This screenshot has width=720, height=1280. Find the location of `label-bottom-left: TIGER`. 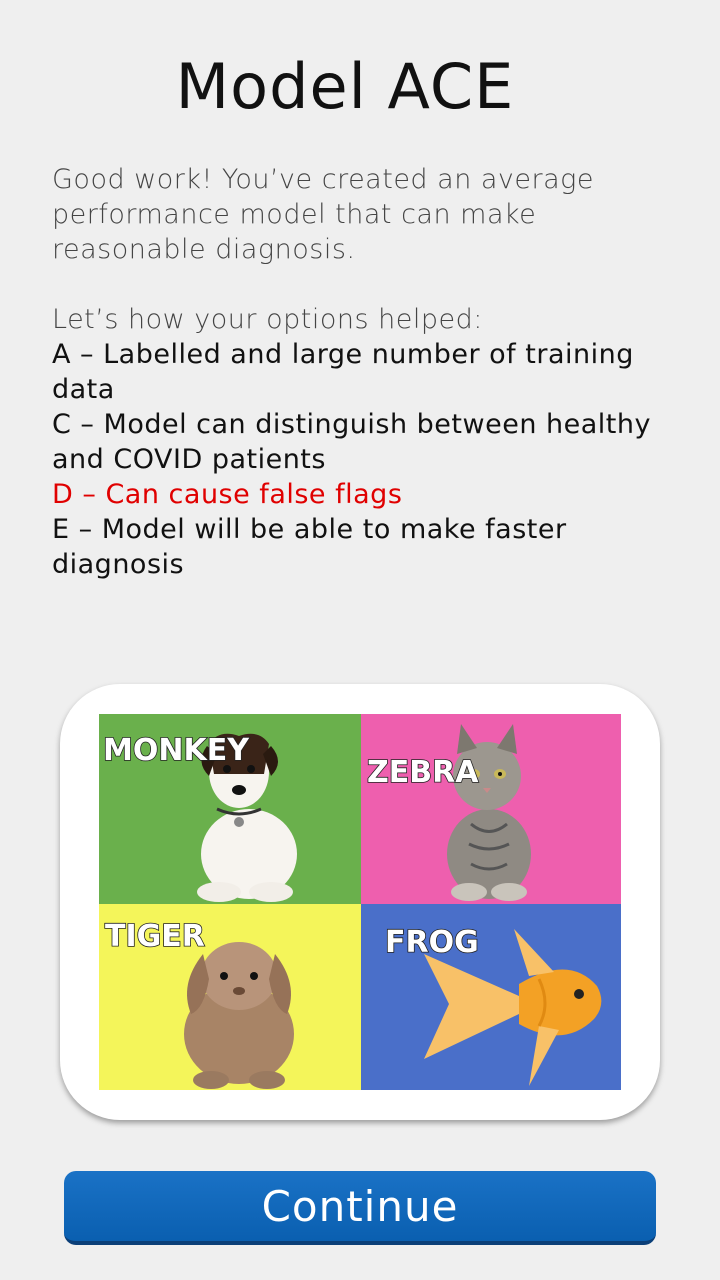

label-bottom-left: TIGER is located at coordinates (155, 936).